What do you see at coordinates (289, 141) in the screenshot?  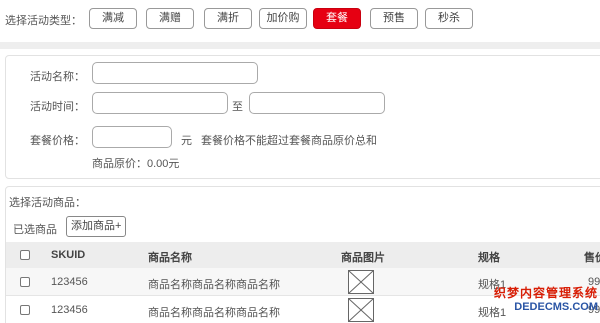 I see `price-hint: 套餐价格不能超过套餐商品原价总和` at bounding box center [289, 141].